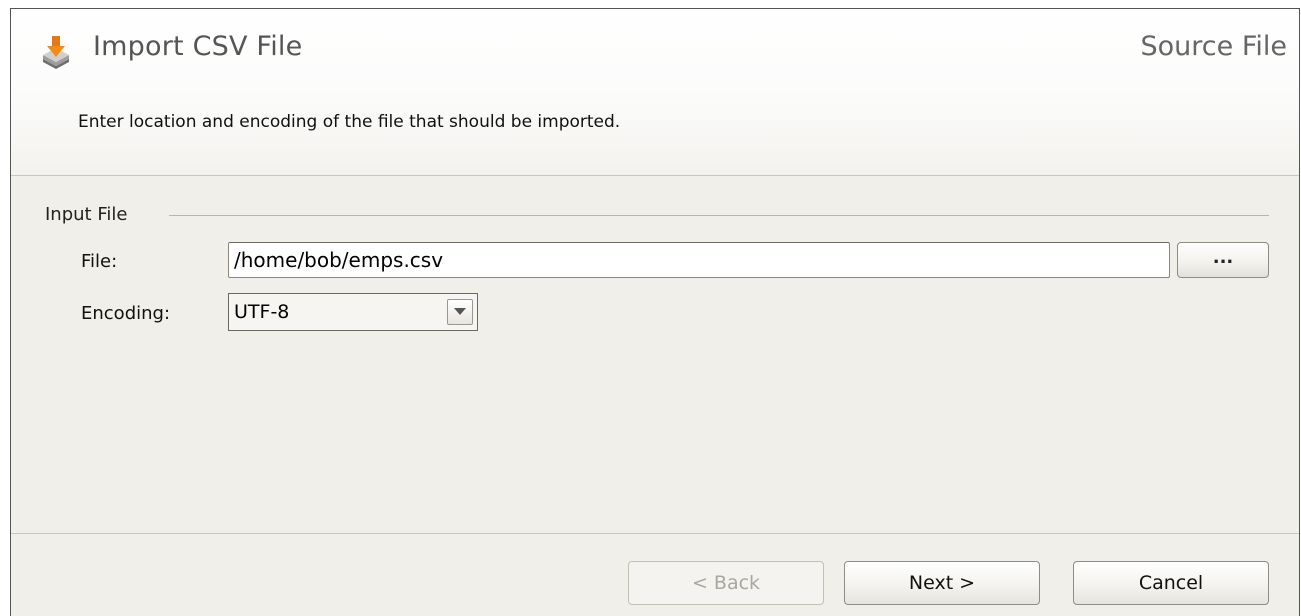  What do you see at coordinates (353, 312) in the screenshot?
I see `encoding-select: UTF-8` at bounding box center [353, 312].